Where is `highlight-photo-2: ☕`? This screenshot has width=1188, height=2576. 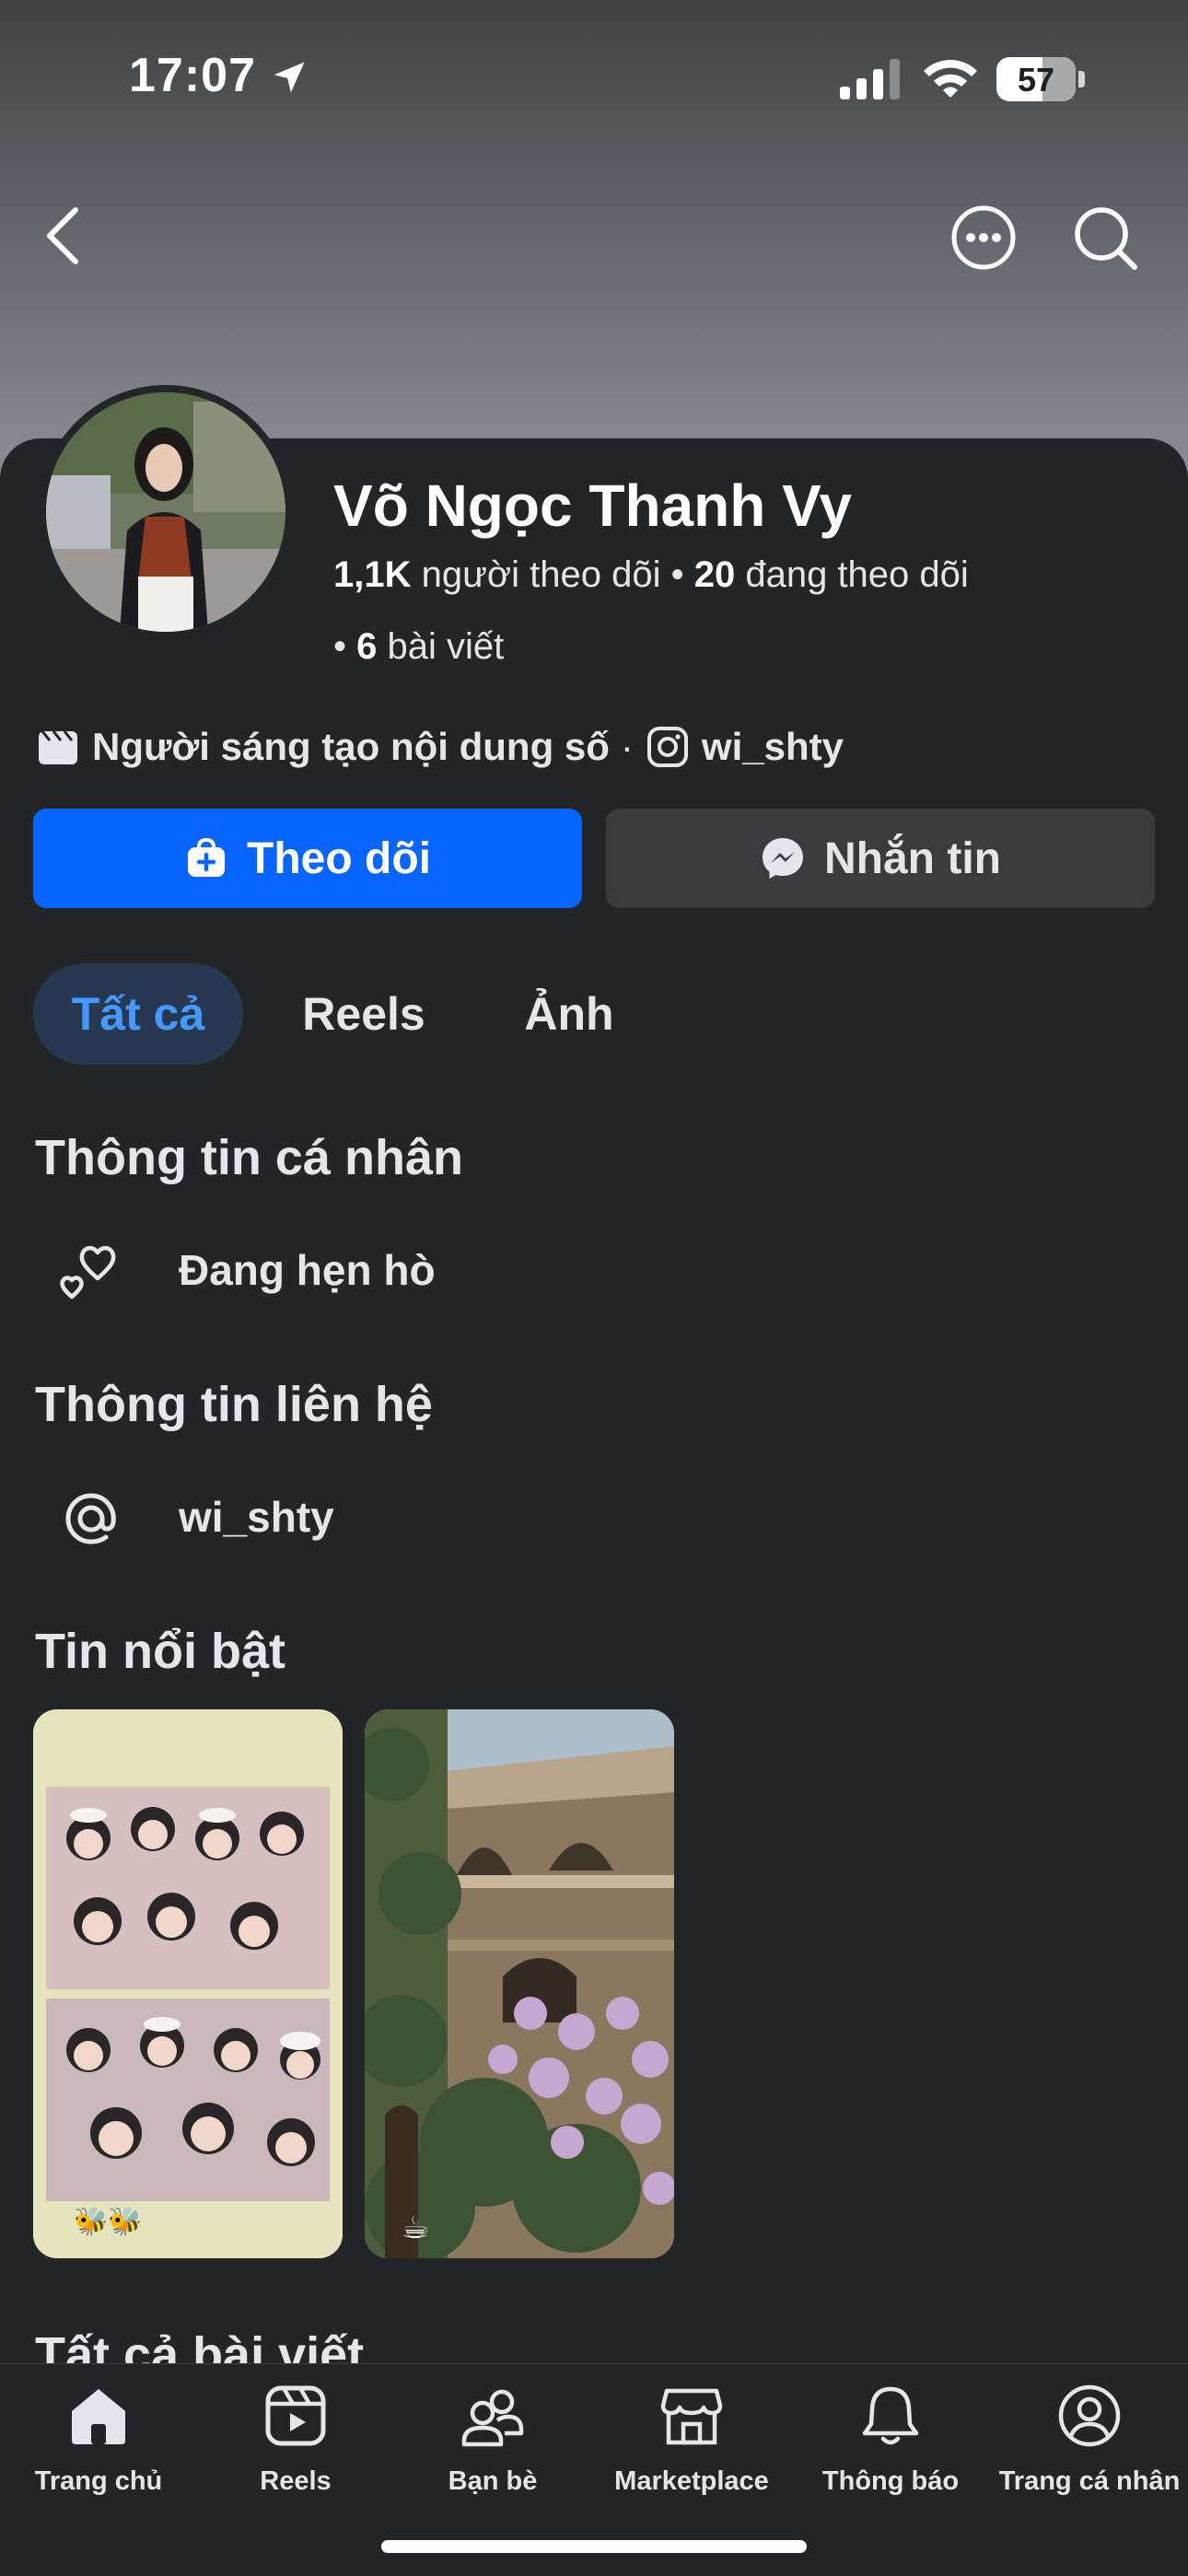 highlight-photo-2: ☕ is located at coordinates (519, 1983).